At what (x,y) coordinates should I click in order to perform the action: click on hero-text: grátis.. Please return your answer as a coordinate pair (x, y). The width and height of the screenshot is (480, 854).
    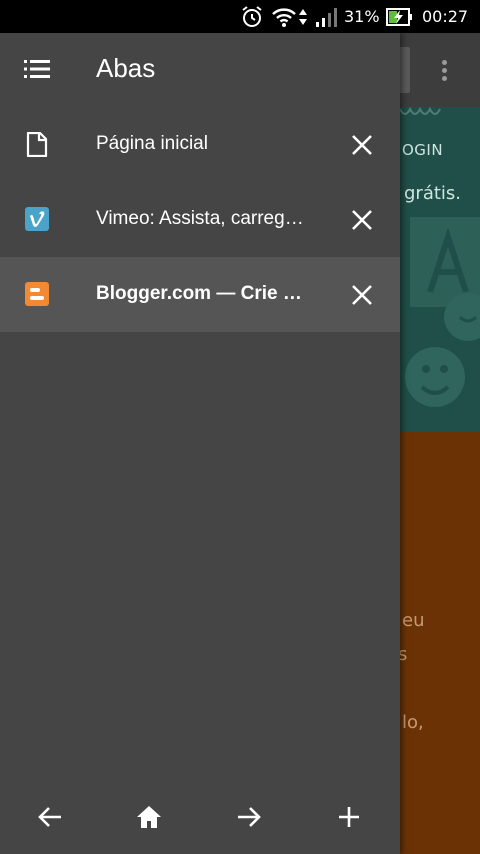
    Looking at the image, I should click on (433, 193).